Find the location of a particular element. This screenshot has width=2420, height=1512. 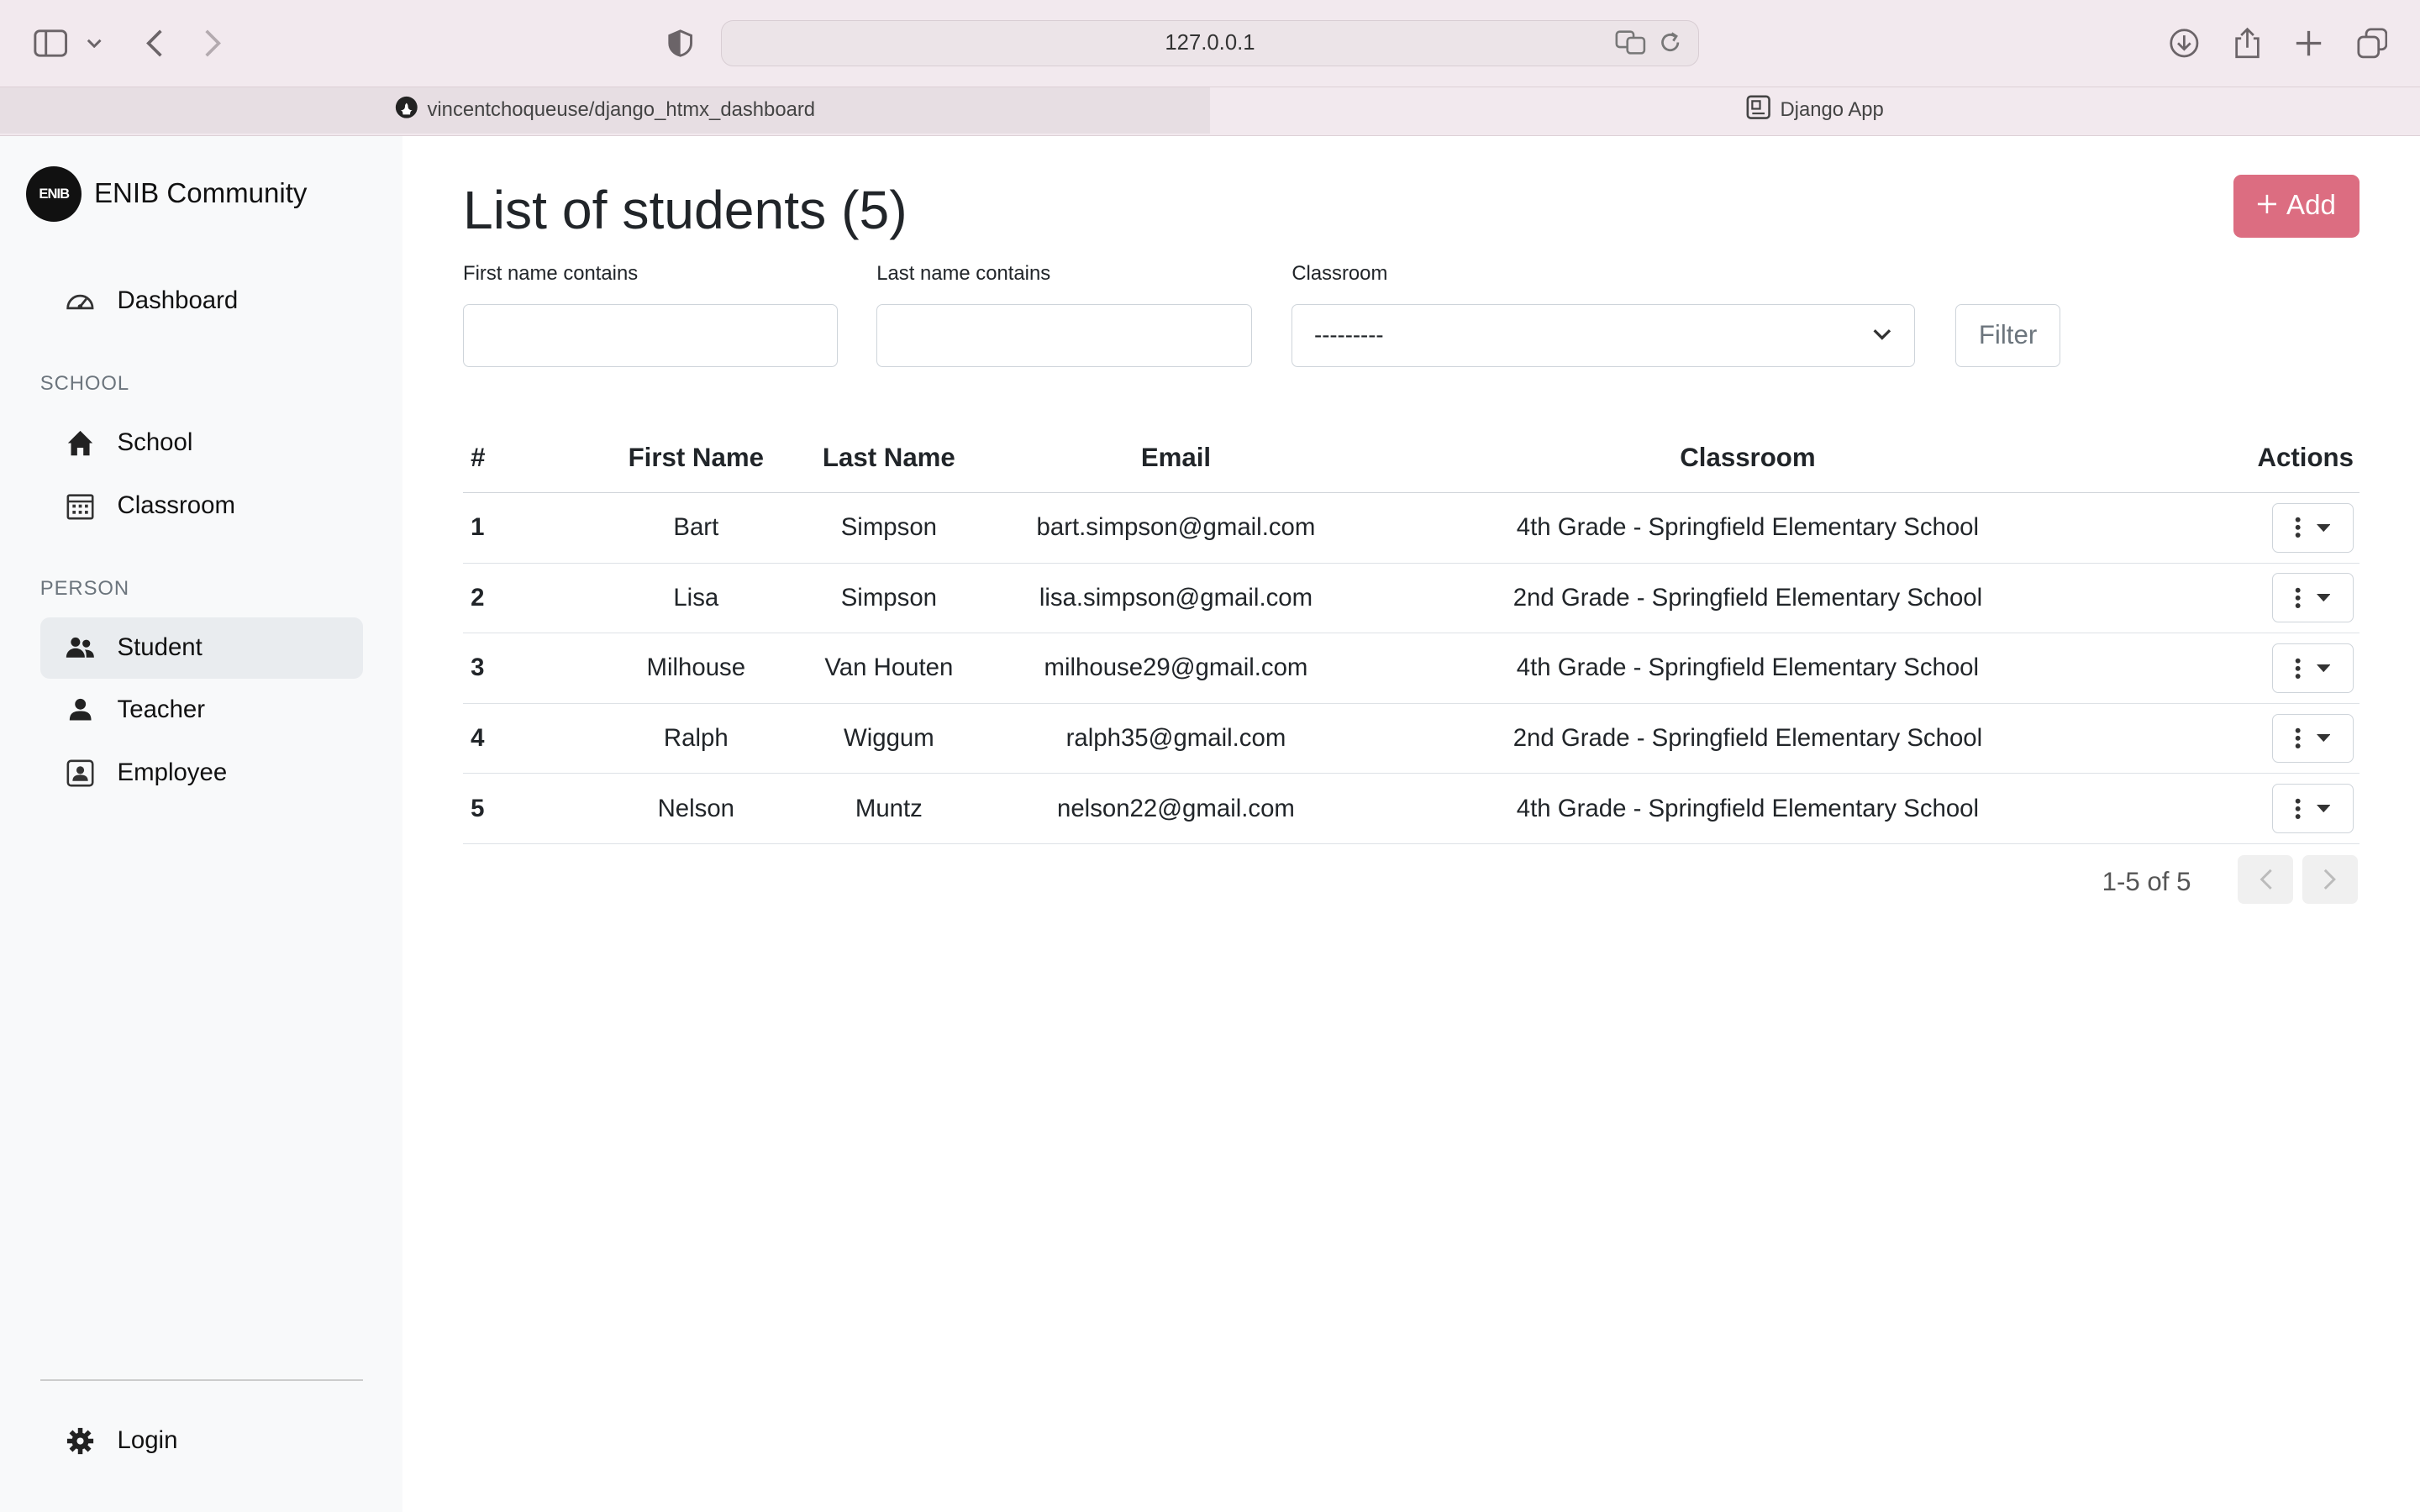

prev-page-button is located at coordinates (2266, 879).